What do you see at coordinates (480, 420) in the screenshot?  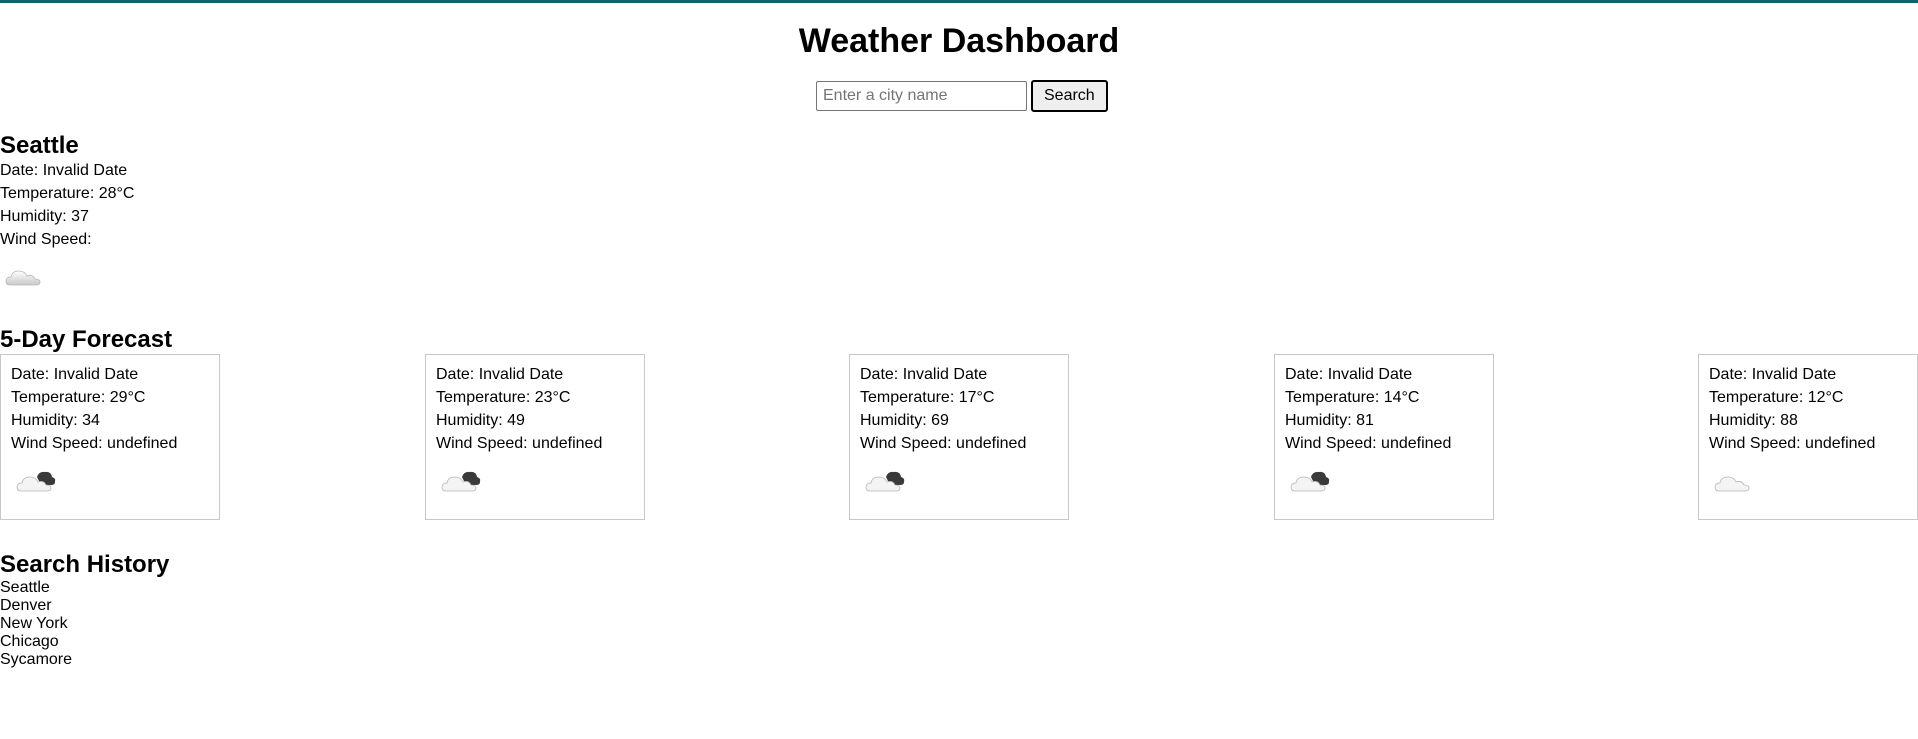 I see `forecast-humidity: Humidity: 49` at bounding box center [480, 420].